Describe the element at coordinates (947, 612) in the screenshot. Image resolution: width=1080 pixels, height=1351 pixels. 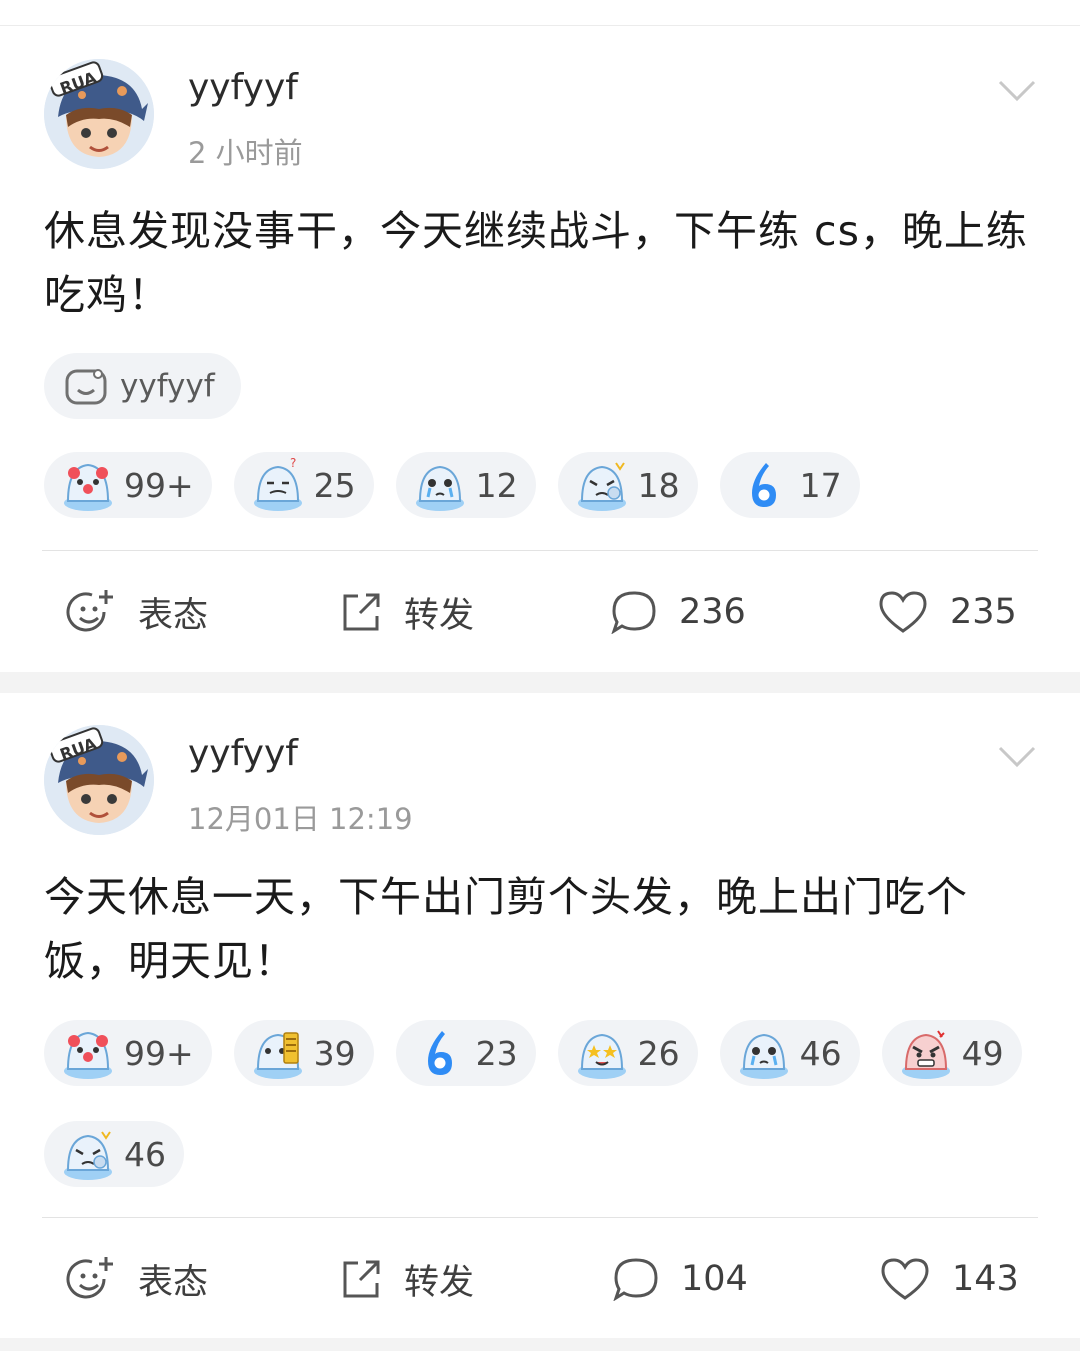
I see `like-button: 235` at that location.